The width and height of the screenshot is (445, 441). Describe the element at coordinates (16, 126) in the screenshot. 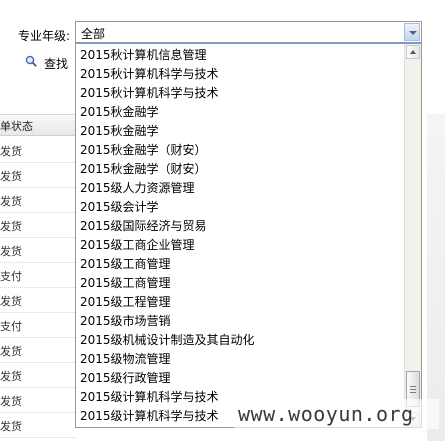

I see `column-header-status: 单状态` at that location.